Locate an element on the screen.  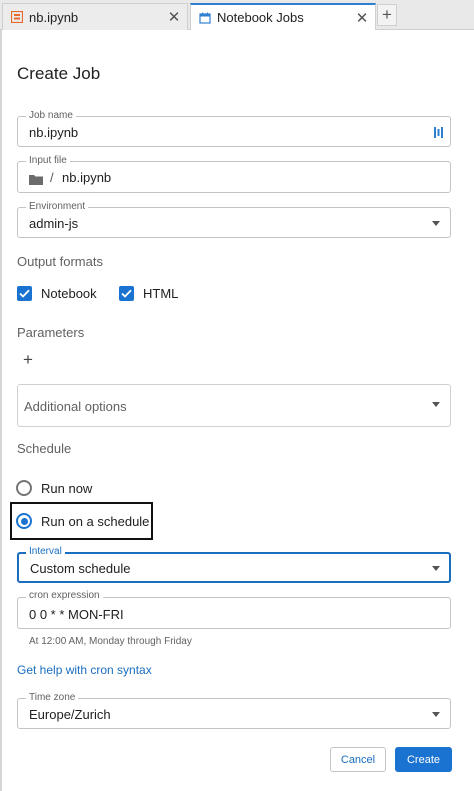
time-zone-select: Time zone Europe/Zurich is located at coordinates (234, 710).